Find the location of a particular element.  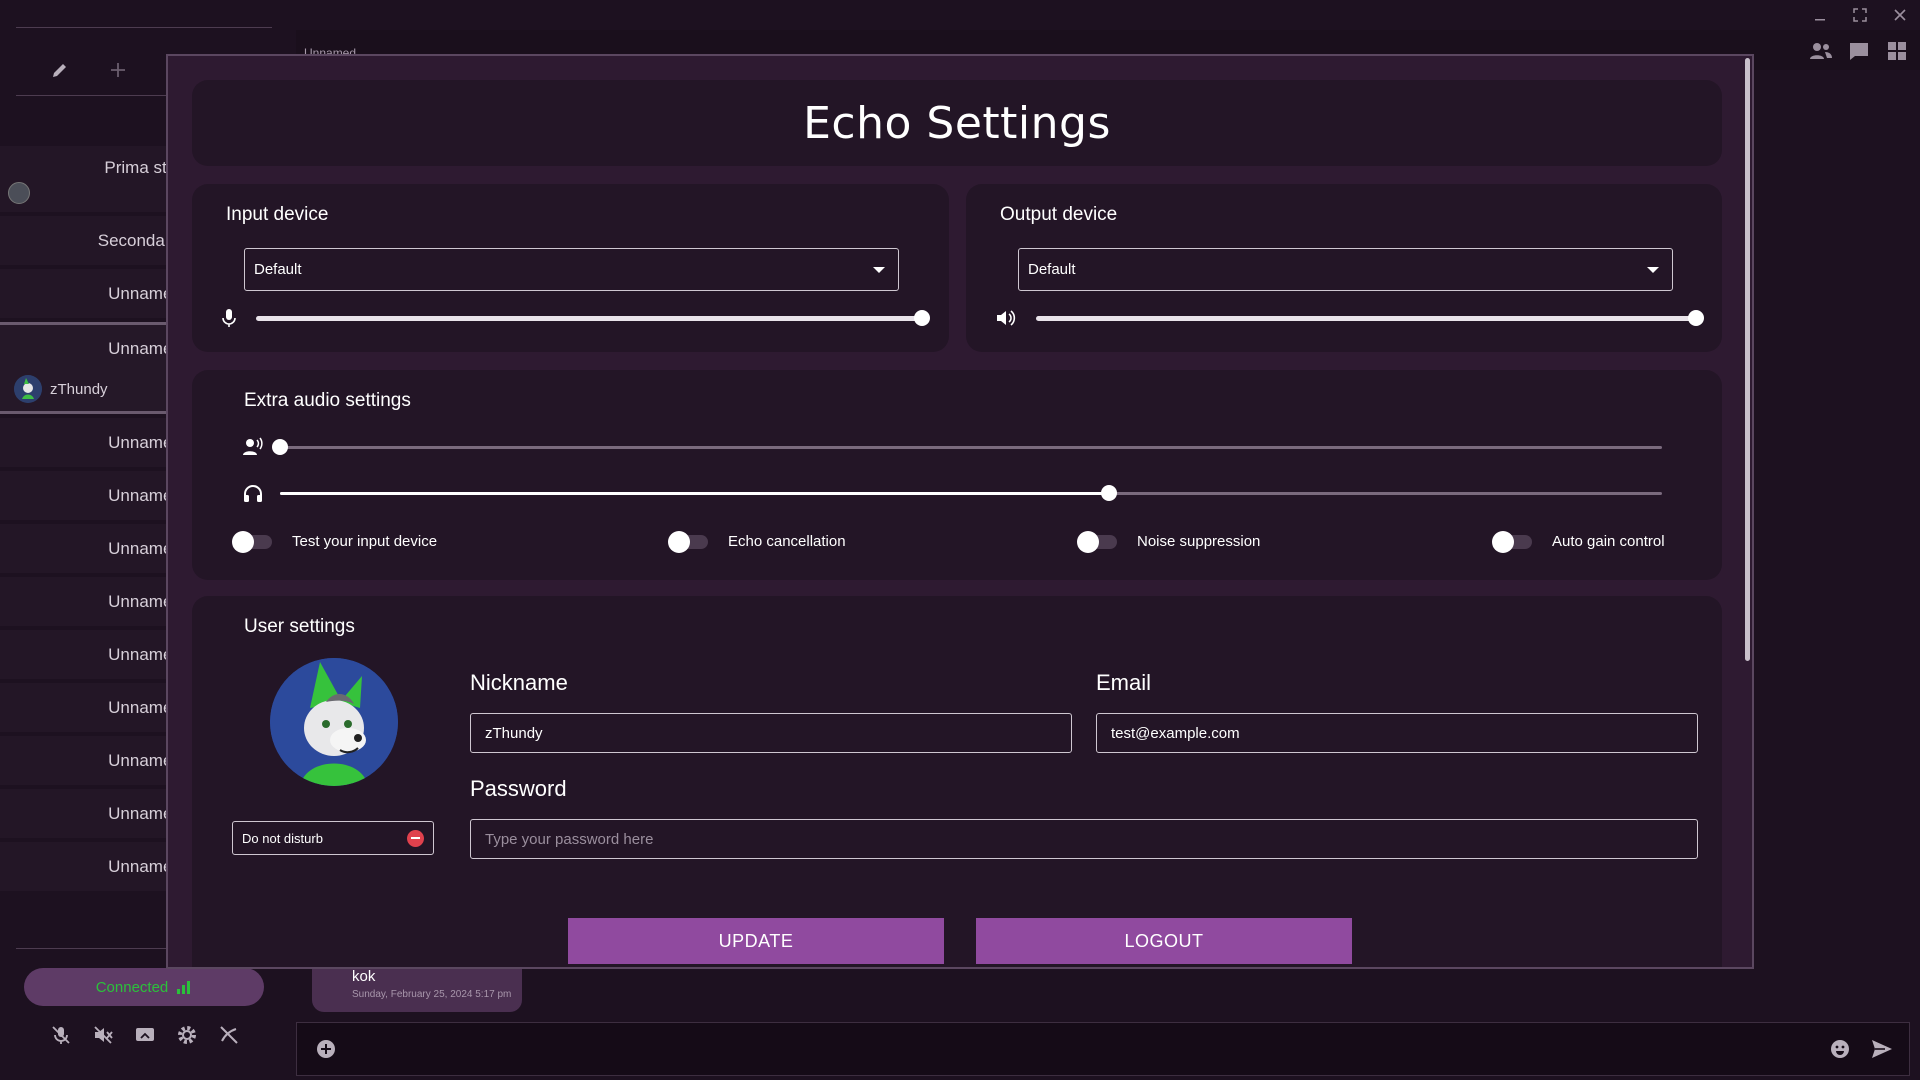

voice-activity-icon is located at coordinates (253, 446).